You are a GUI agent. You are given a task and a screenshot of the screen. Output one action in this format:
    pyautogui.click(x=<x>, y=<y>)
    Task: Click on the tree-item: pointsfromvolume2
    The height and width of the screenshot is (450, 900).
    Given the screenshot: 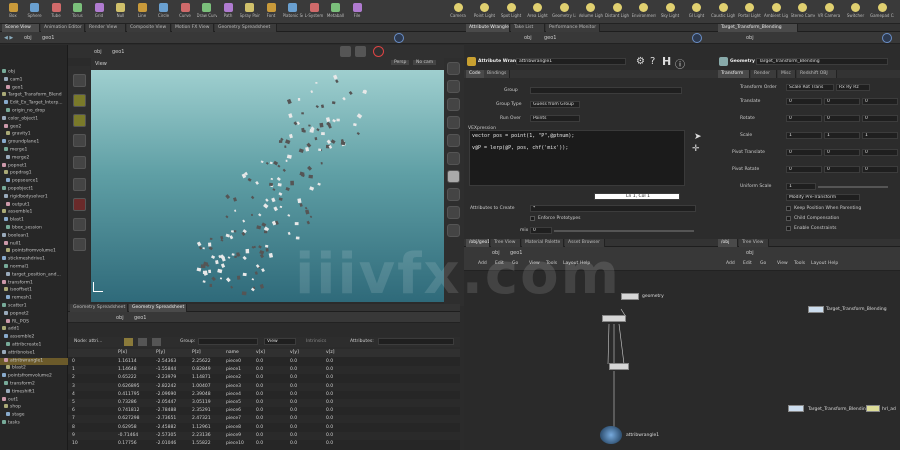 What is the action you would take?
    pyautogui.click(x=34, y=376)
    